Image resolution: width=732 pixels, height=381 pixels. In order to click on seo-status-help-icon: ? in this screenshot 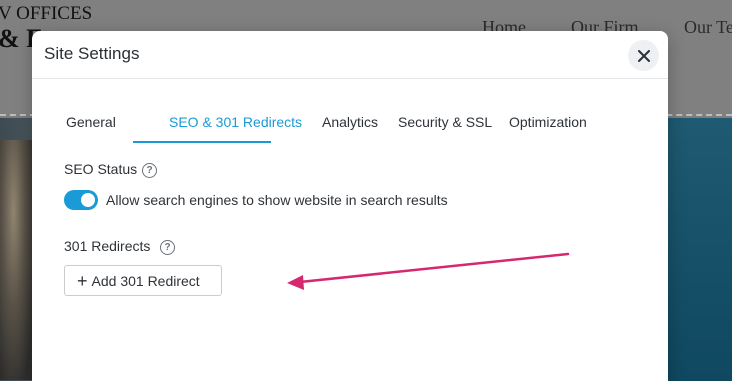, I will do `click(149, 170)`.